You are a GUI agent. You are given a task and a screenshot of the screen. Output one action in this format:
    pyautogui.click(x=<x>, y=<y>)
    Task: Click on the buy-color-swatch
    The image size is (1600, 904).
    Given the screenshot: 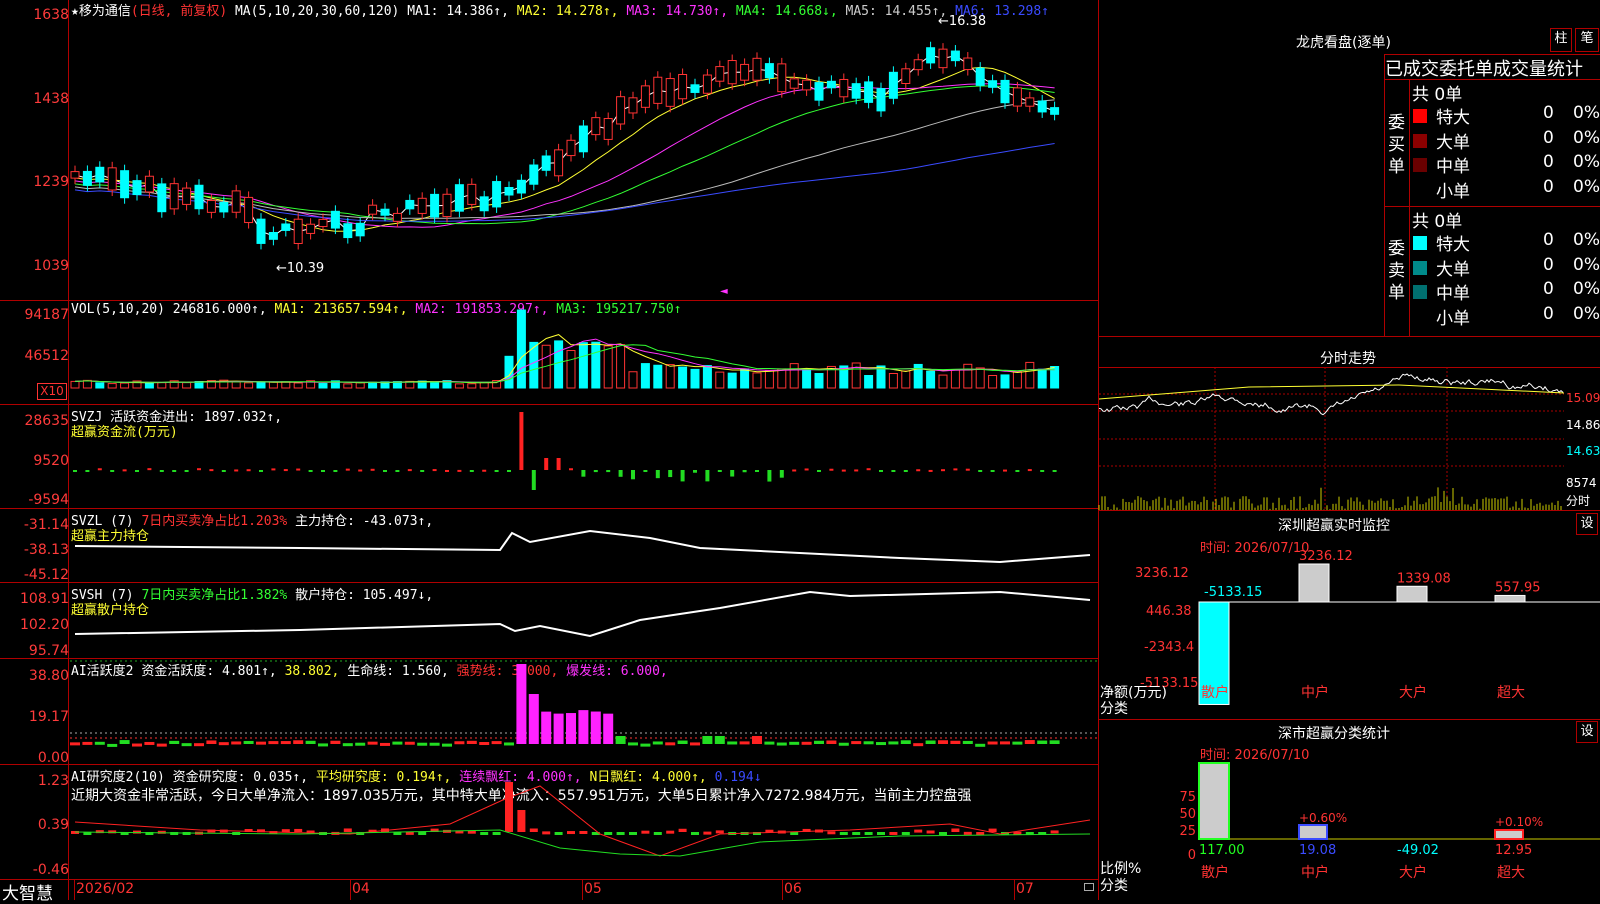 What is the action you would take?
    pyautogui.click(x=1420, y=165)
    